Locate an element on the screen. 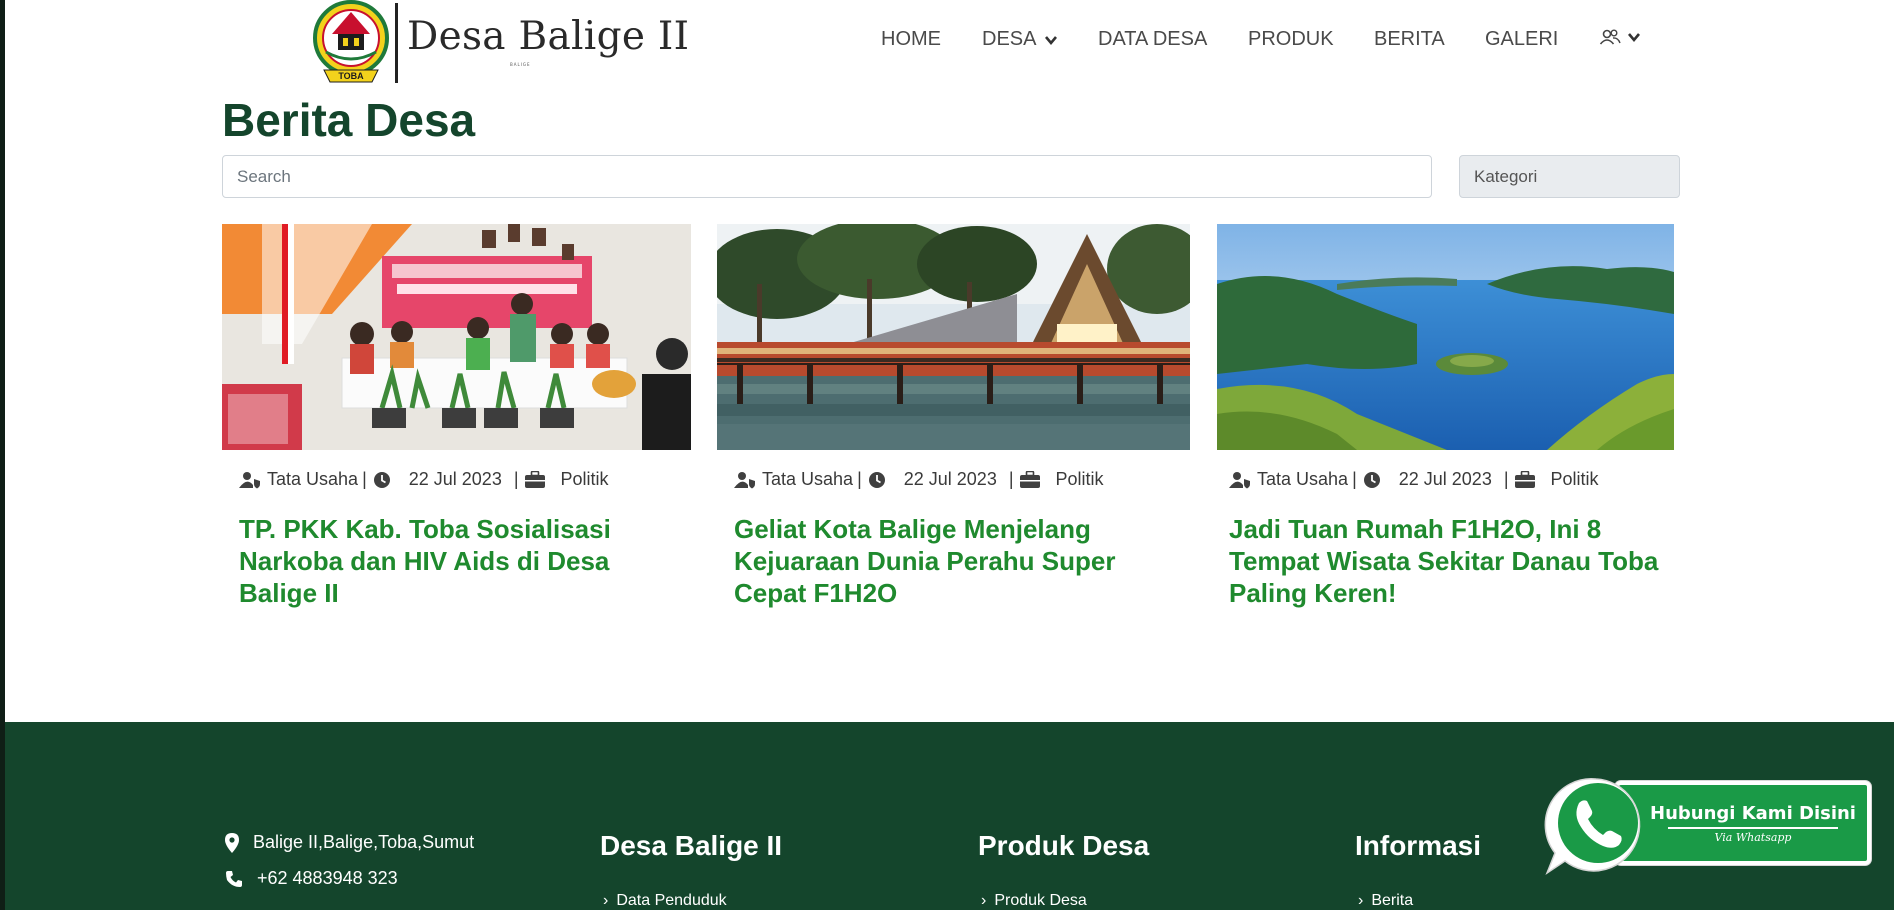 This screenshot has height=910, width=1894. footer-address: Balige II,Balige,Toba,Sumut is located at coordinates (349, 842).